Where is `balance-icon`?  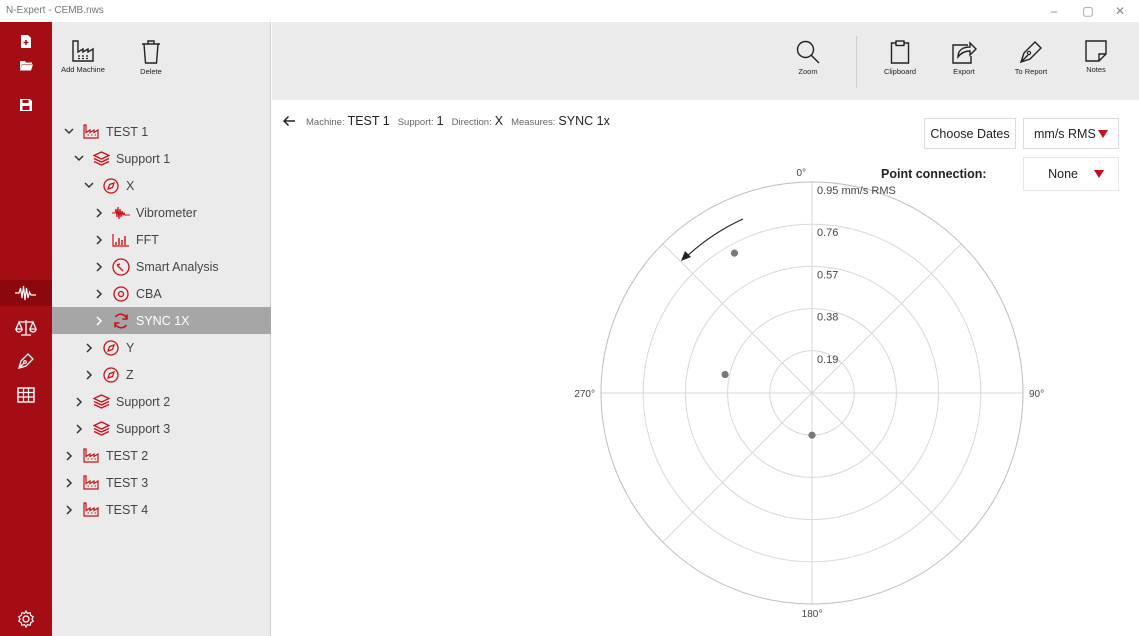 balance-icon is located at coordinates (26, 327).